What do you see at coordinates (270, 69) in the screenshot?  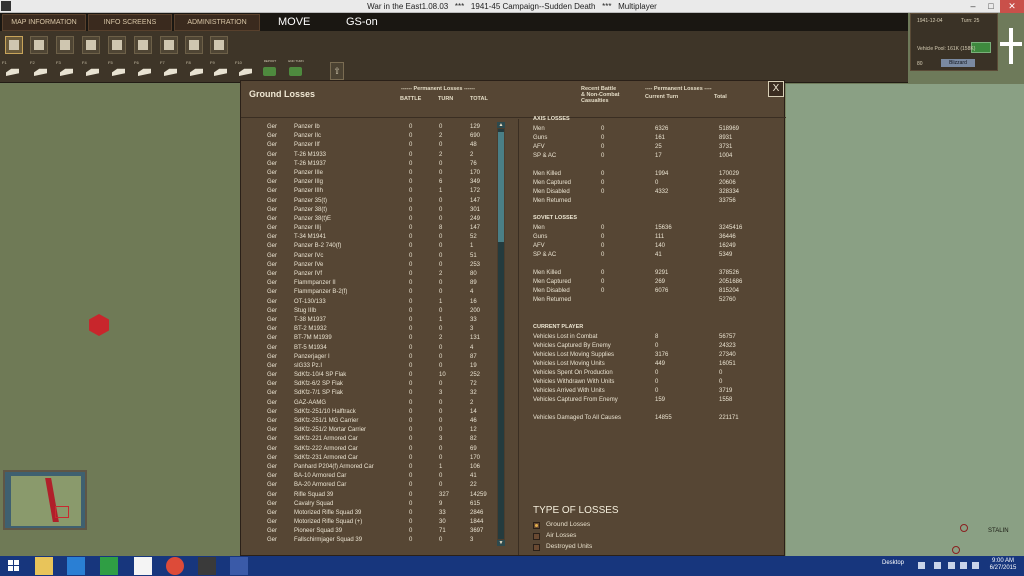 I see `report-button: REPORT` at bounding box center [270, 69].